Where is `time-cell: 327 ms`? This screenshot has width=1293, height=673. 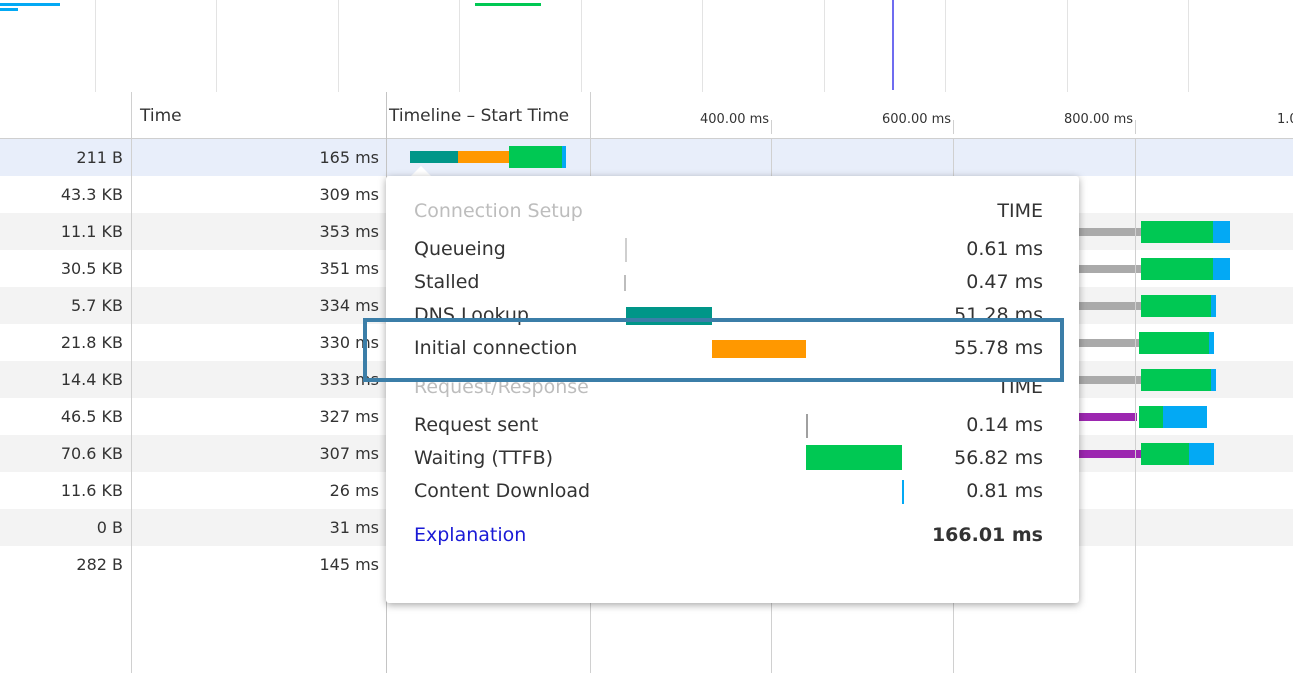
time-cell: 327 ms is located at coordinates (349, 416).